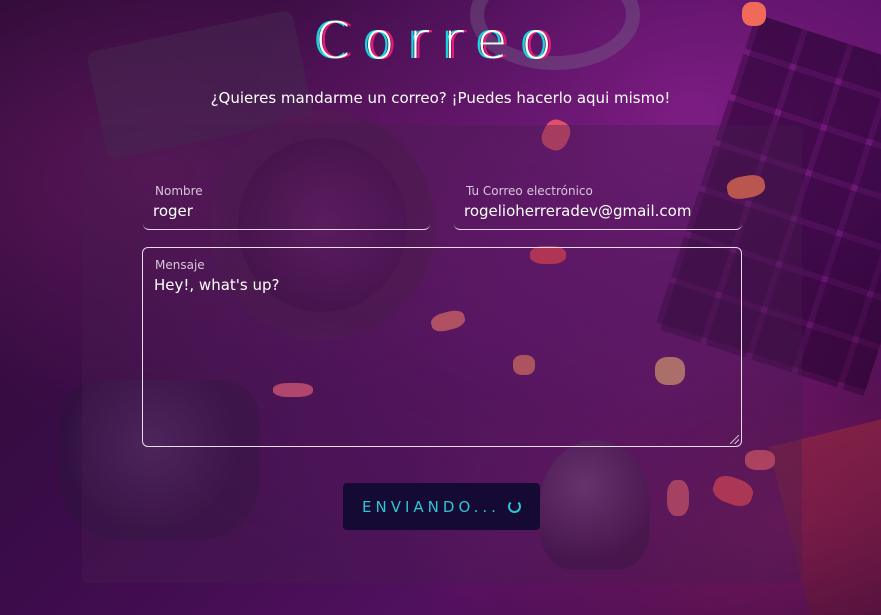 The width and height of the screenshot is (881, 615). Describe the element at coordinates (180, 265) in the screenshot. I see `message-field-label: Mensaje` at that location.